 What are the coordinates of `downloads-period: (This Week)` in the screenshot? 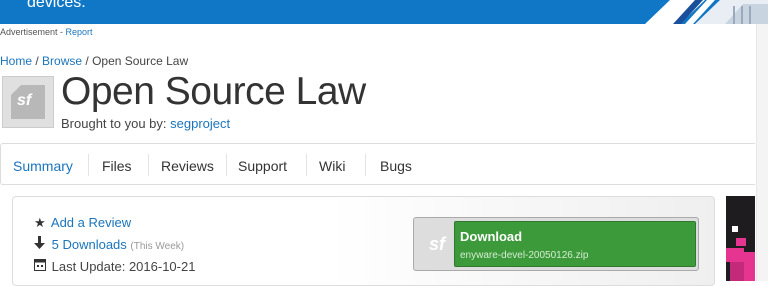 It's located at (157, 246).